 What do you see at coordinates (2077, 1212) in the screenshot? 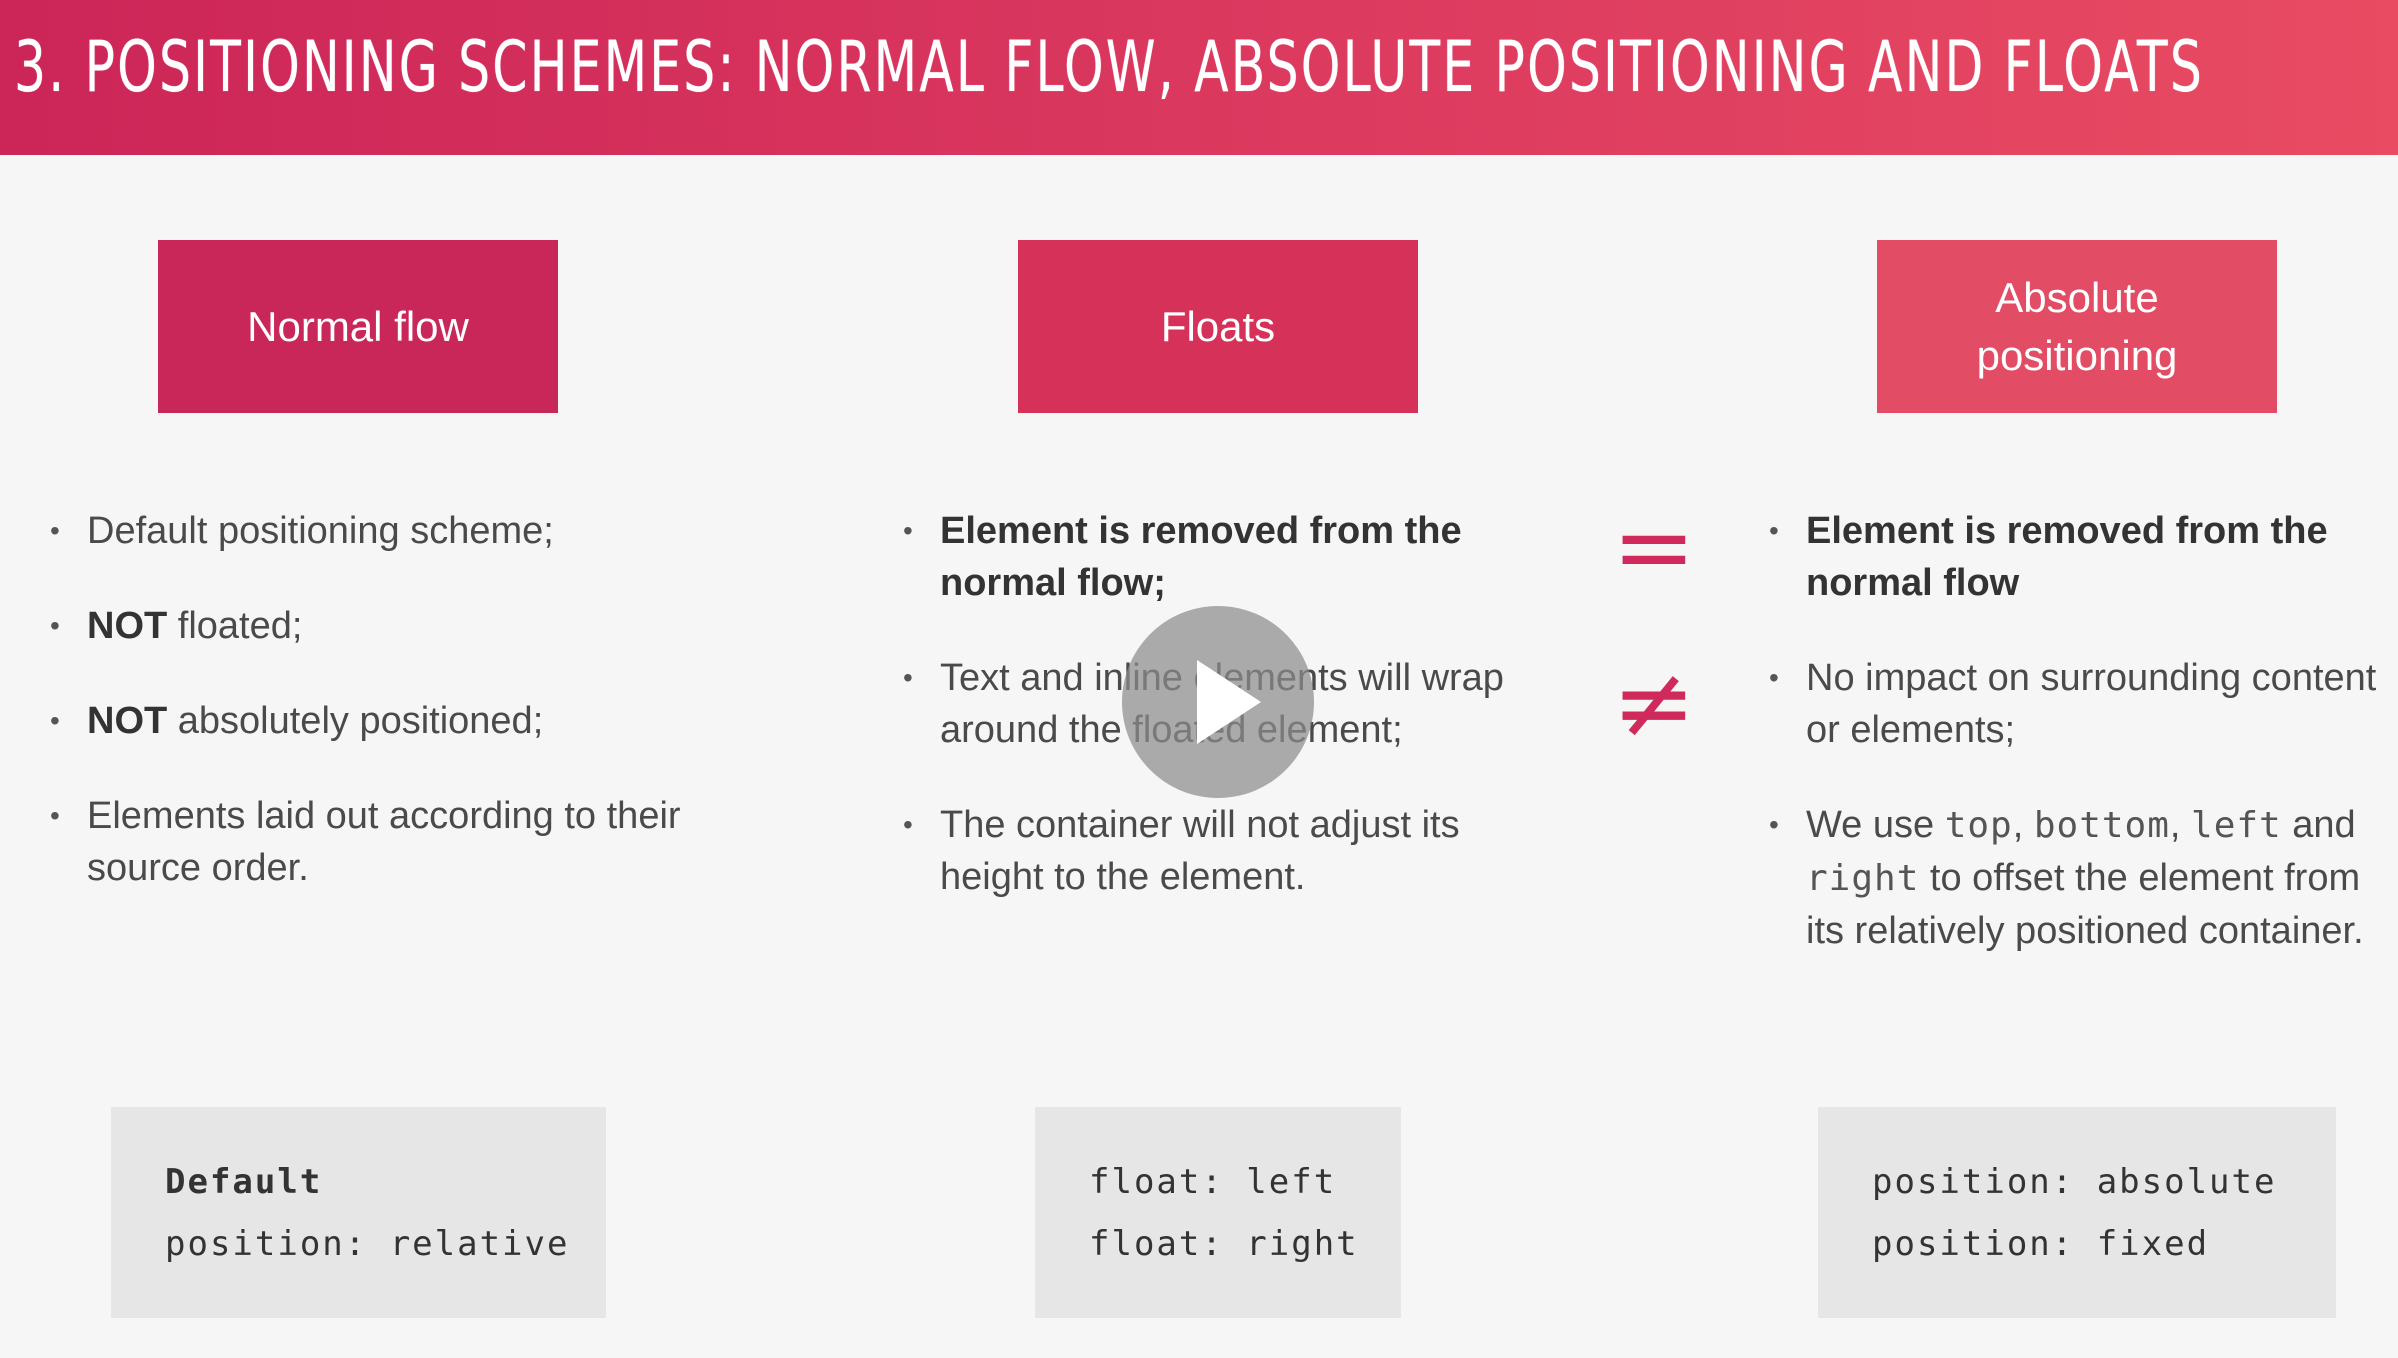
I see `absolute-code-box: position: absolute position: fixed` at bounding box center [2077, 1212].